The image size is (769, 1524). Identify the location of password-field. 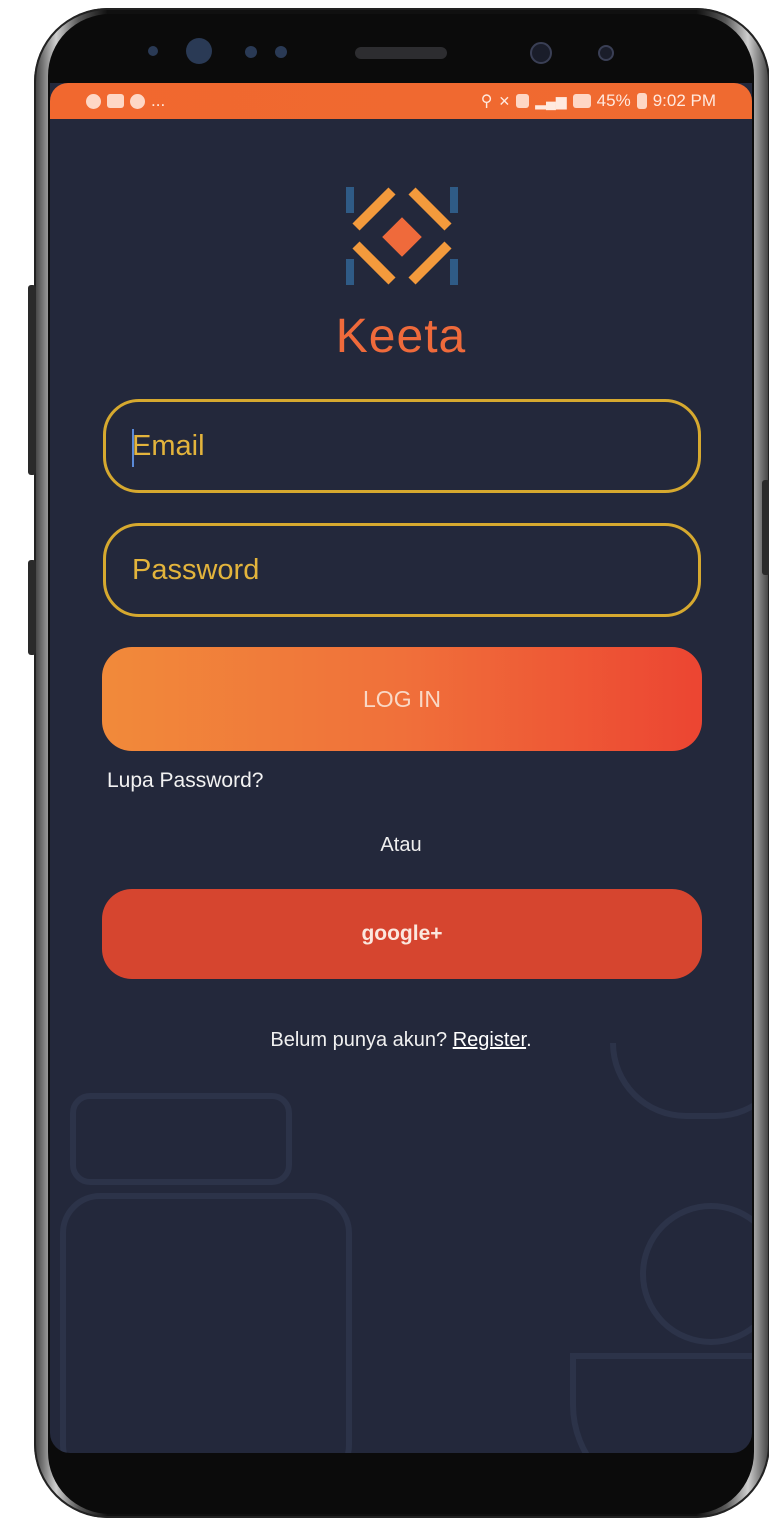
(402, 570).